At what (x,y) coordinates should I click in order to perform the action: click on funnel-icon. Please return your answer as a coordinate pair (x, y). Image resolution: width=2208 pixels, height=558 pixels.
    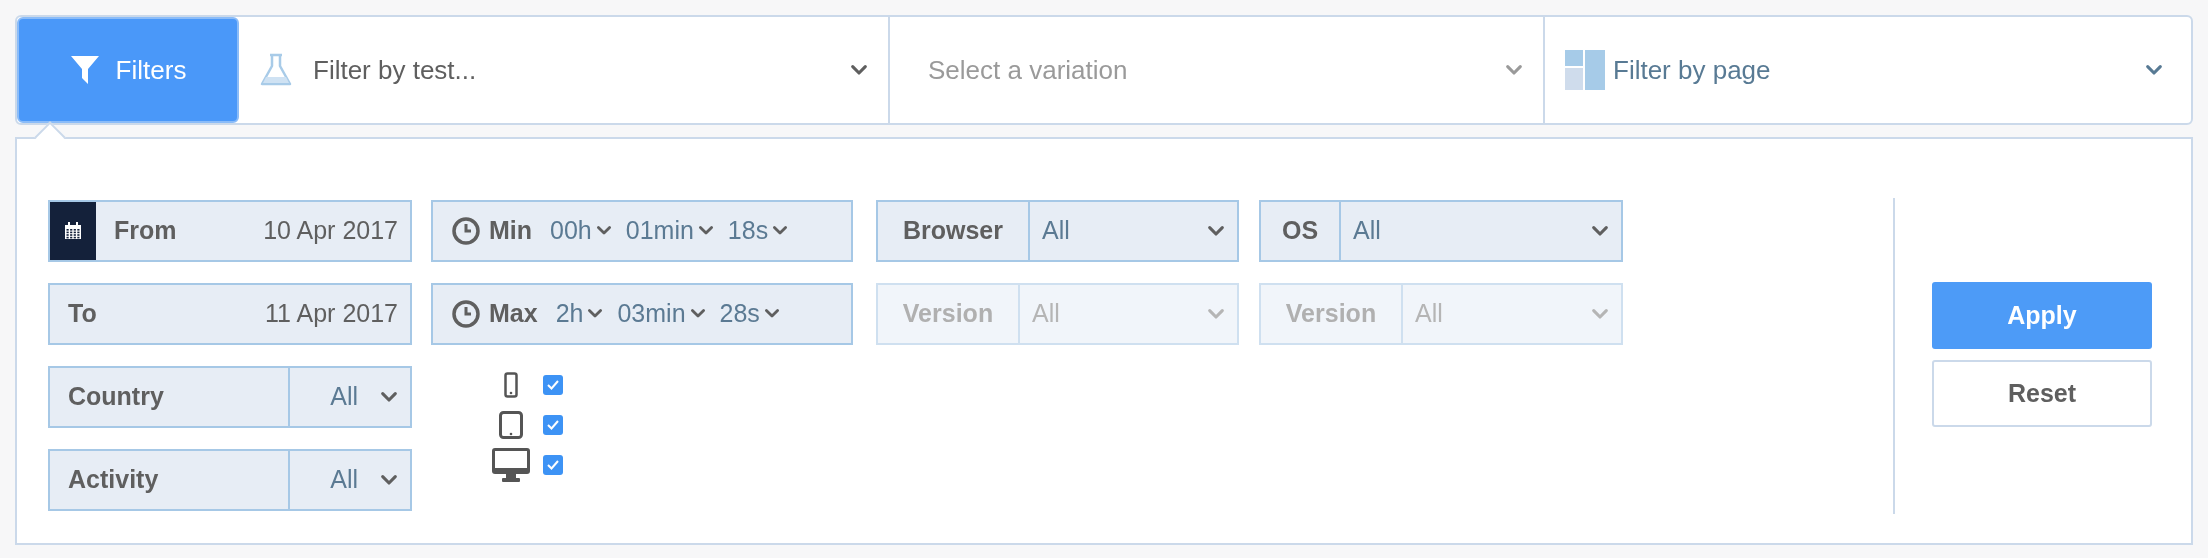
    Looking at the image, I should click on (84, 70).